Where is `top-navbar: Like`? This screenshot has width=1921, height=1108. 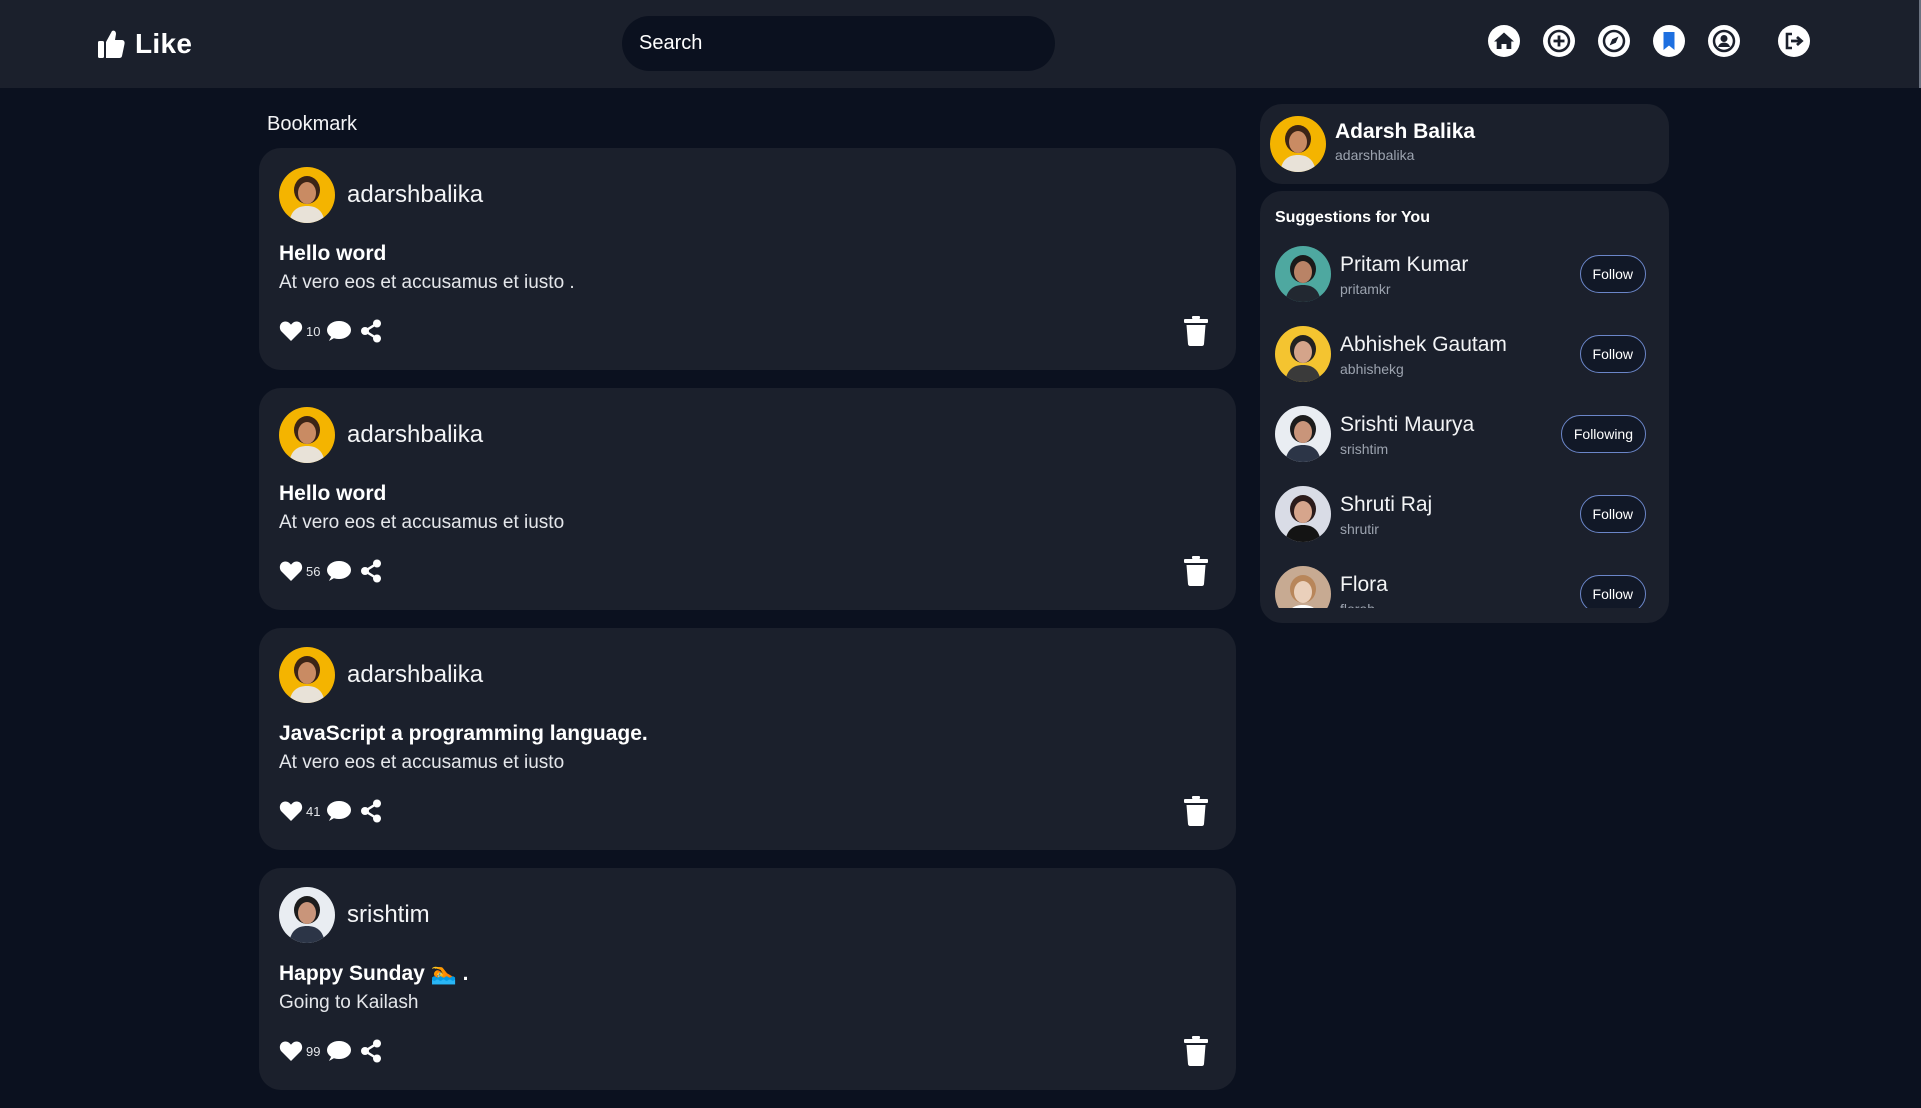
top-navbar: Like is located at coordinates (960, 44).